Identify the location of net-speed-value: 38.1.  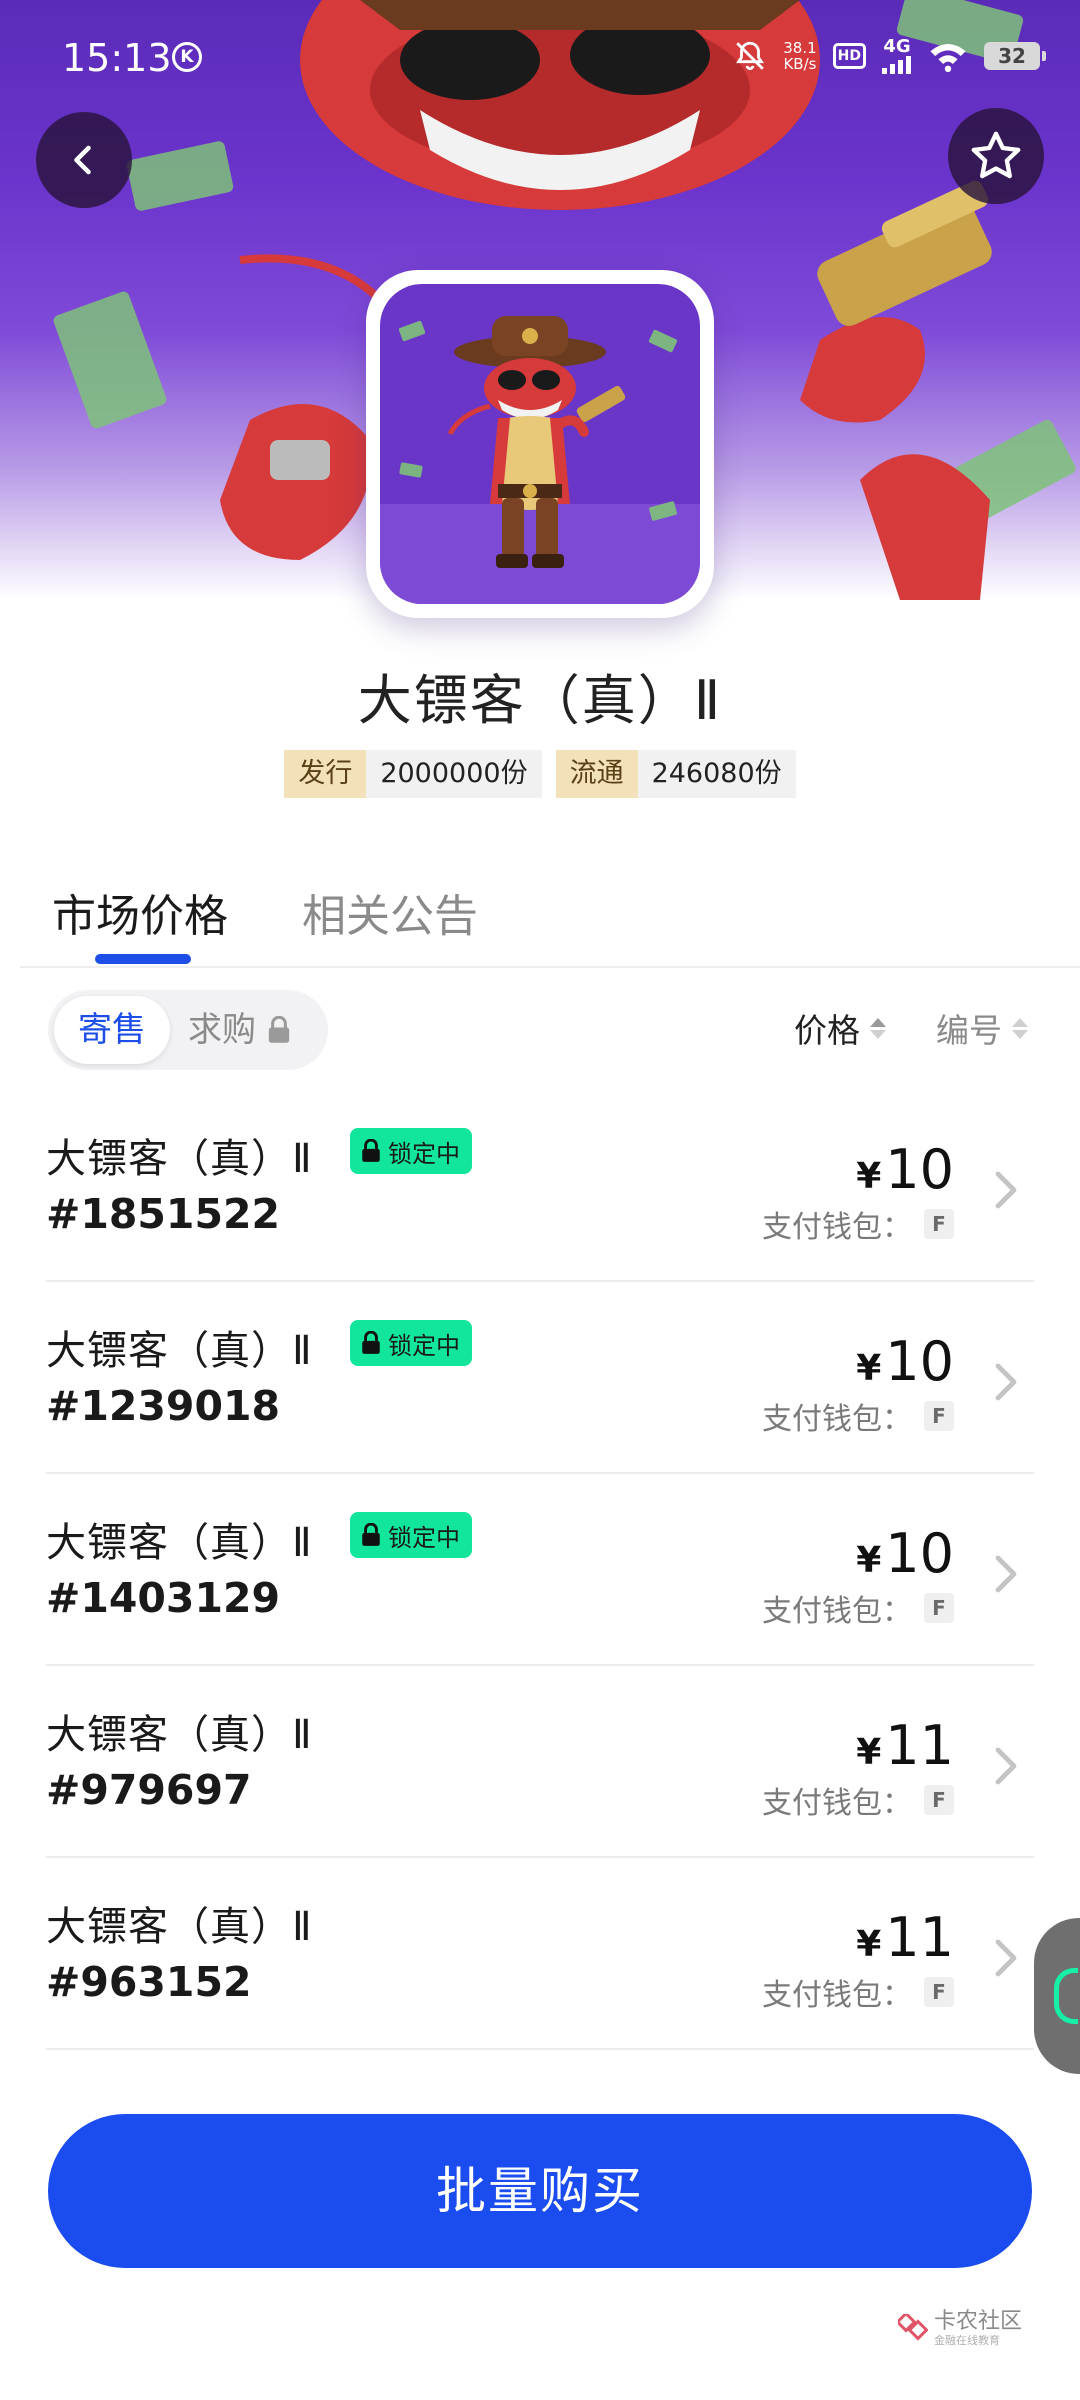
(800, 48).